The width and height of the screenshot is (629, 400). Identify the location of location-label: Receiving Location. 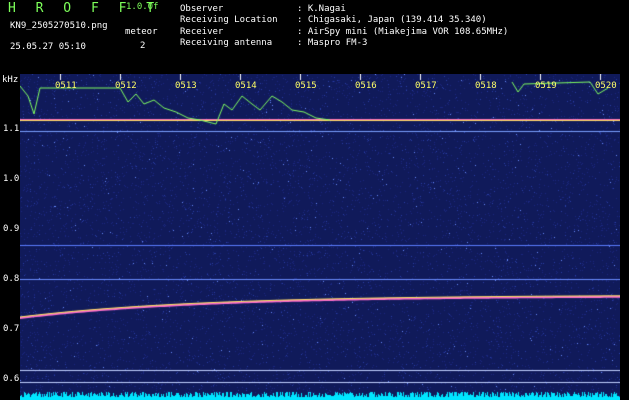
(229, 20).